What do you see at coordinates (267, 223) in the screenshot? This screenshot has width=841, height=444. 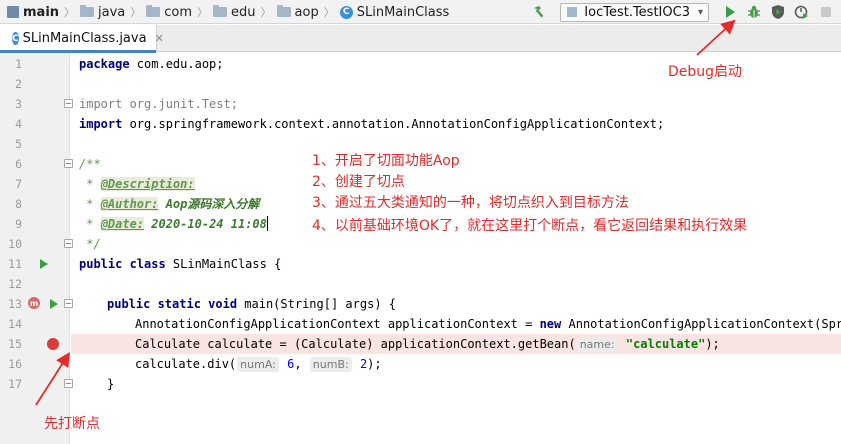 I see `text-caret` at bounding box center [267, 223].